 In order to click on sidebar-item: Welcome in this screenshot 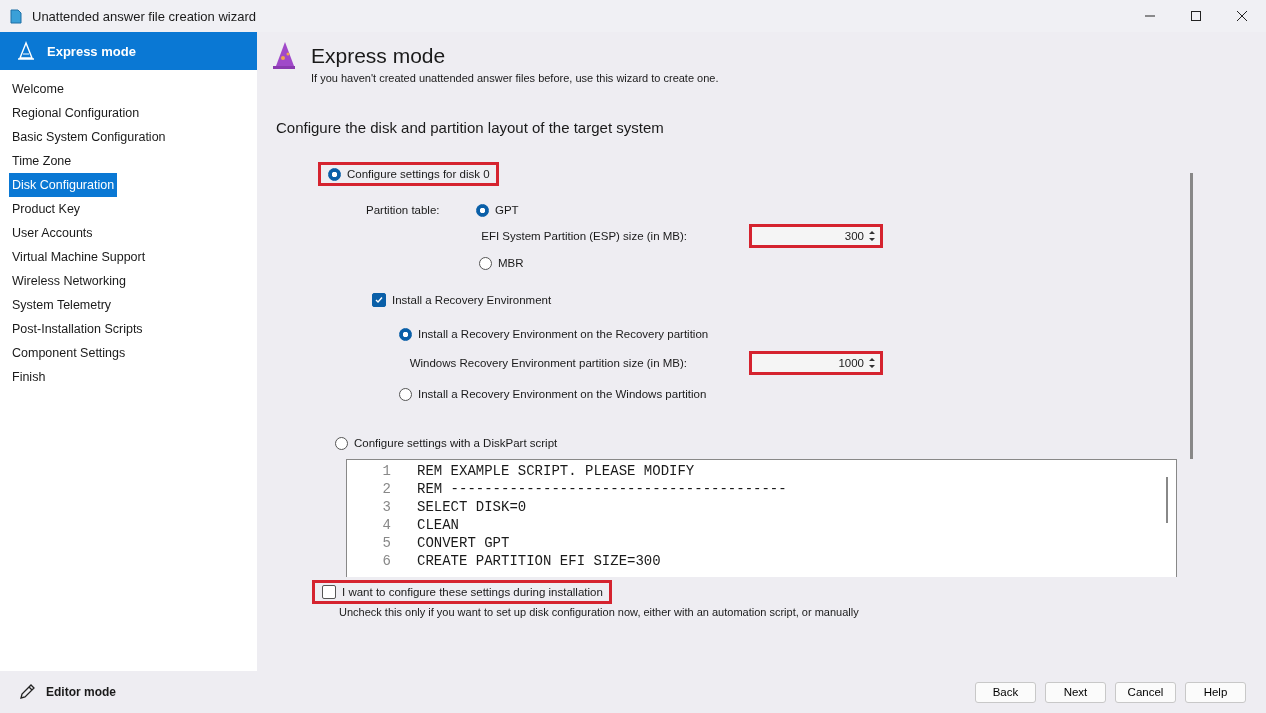, I will do `click(38, 89)`.